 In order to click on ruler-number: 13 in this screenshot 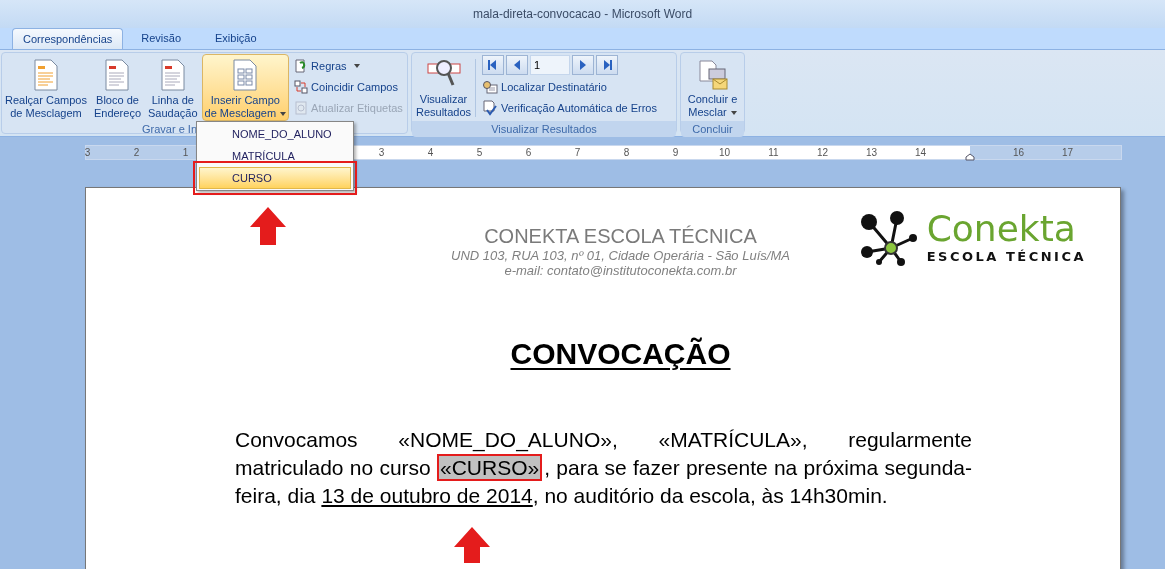, I will do `click(871, 153)`.